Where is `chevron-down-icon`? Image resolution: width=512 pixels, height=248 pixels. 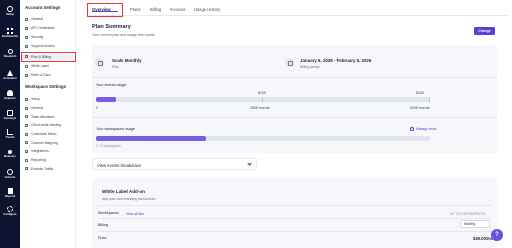 chevron-down-icon is located at coordinates (249, 163).